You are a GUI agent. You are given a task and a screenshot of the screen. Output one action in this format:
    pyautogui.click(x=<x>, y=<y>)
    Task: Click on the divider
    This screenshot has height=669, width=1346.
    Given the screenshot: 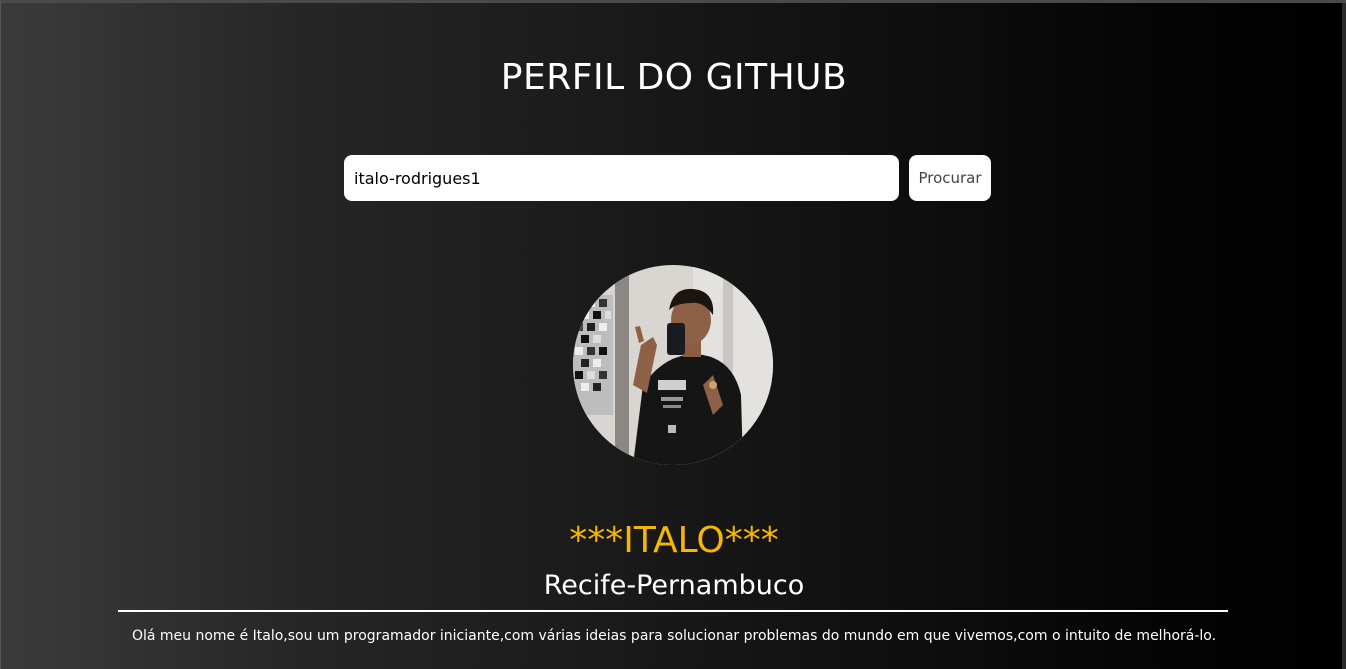 What is the action you would take?
    pyautogui.click(x=673, y=611)
    